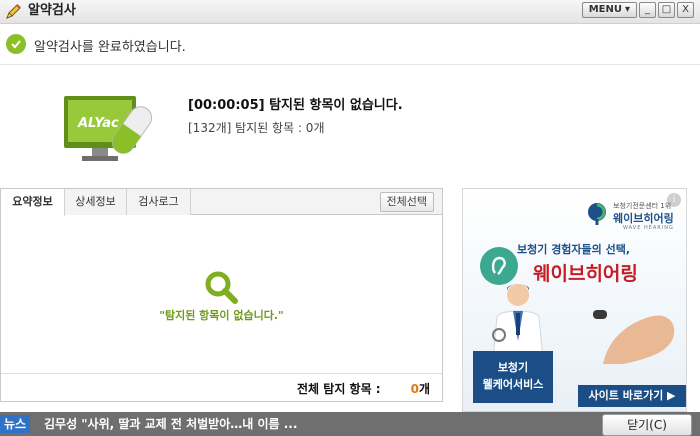  What do you see at coordinates (221, 315) in the screenshot?
I see `empty-message: "탐지된 항목이 없습니다."` at bounding box center [221, 315].